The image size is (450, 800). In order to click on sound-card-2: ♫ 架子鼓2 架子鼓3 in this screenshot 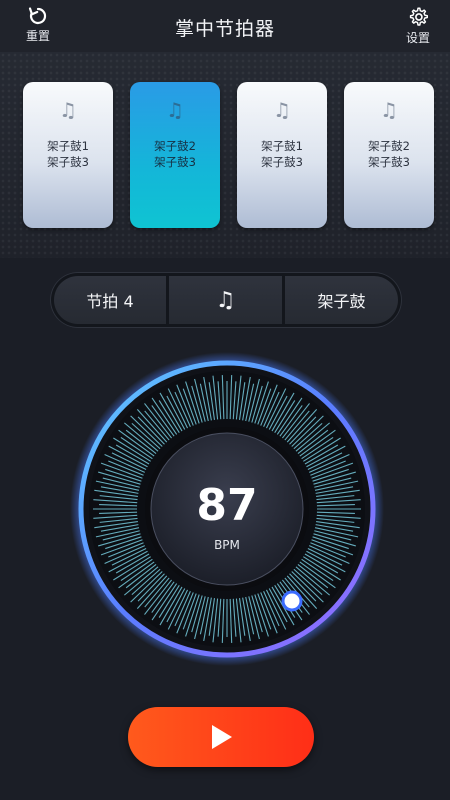, I will do `click(175, 155)`.